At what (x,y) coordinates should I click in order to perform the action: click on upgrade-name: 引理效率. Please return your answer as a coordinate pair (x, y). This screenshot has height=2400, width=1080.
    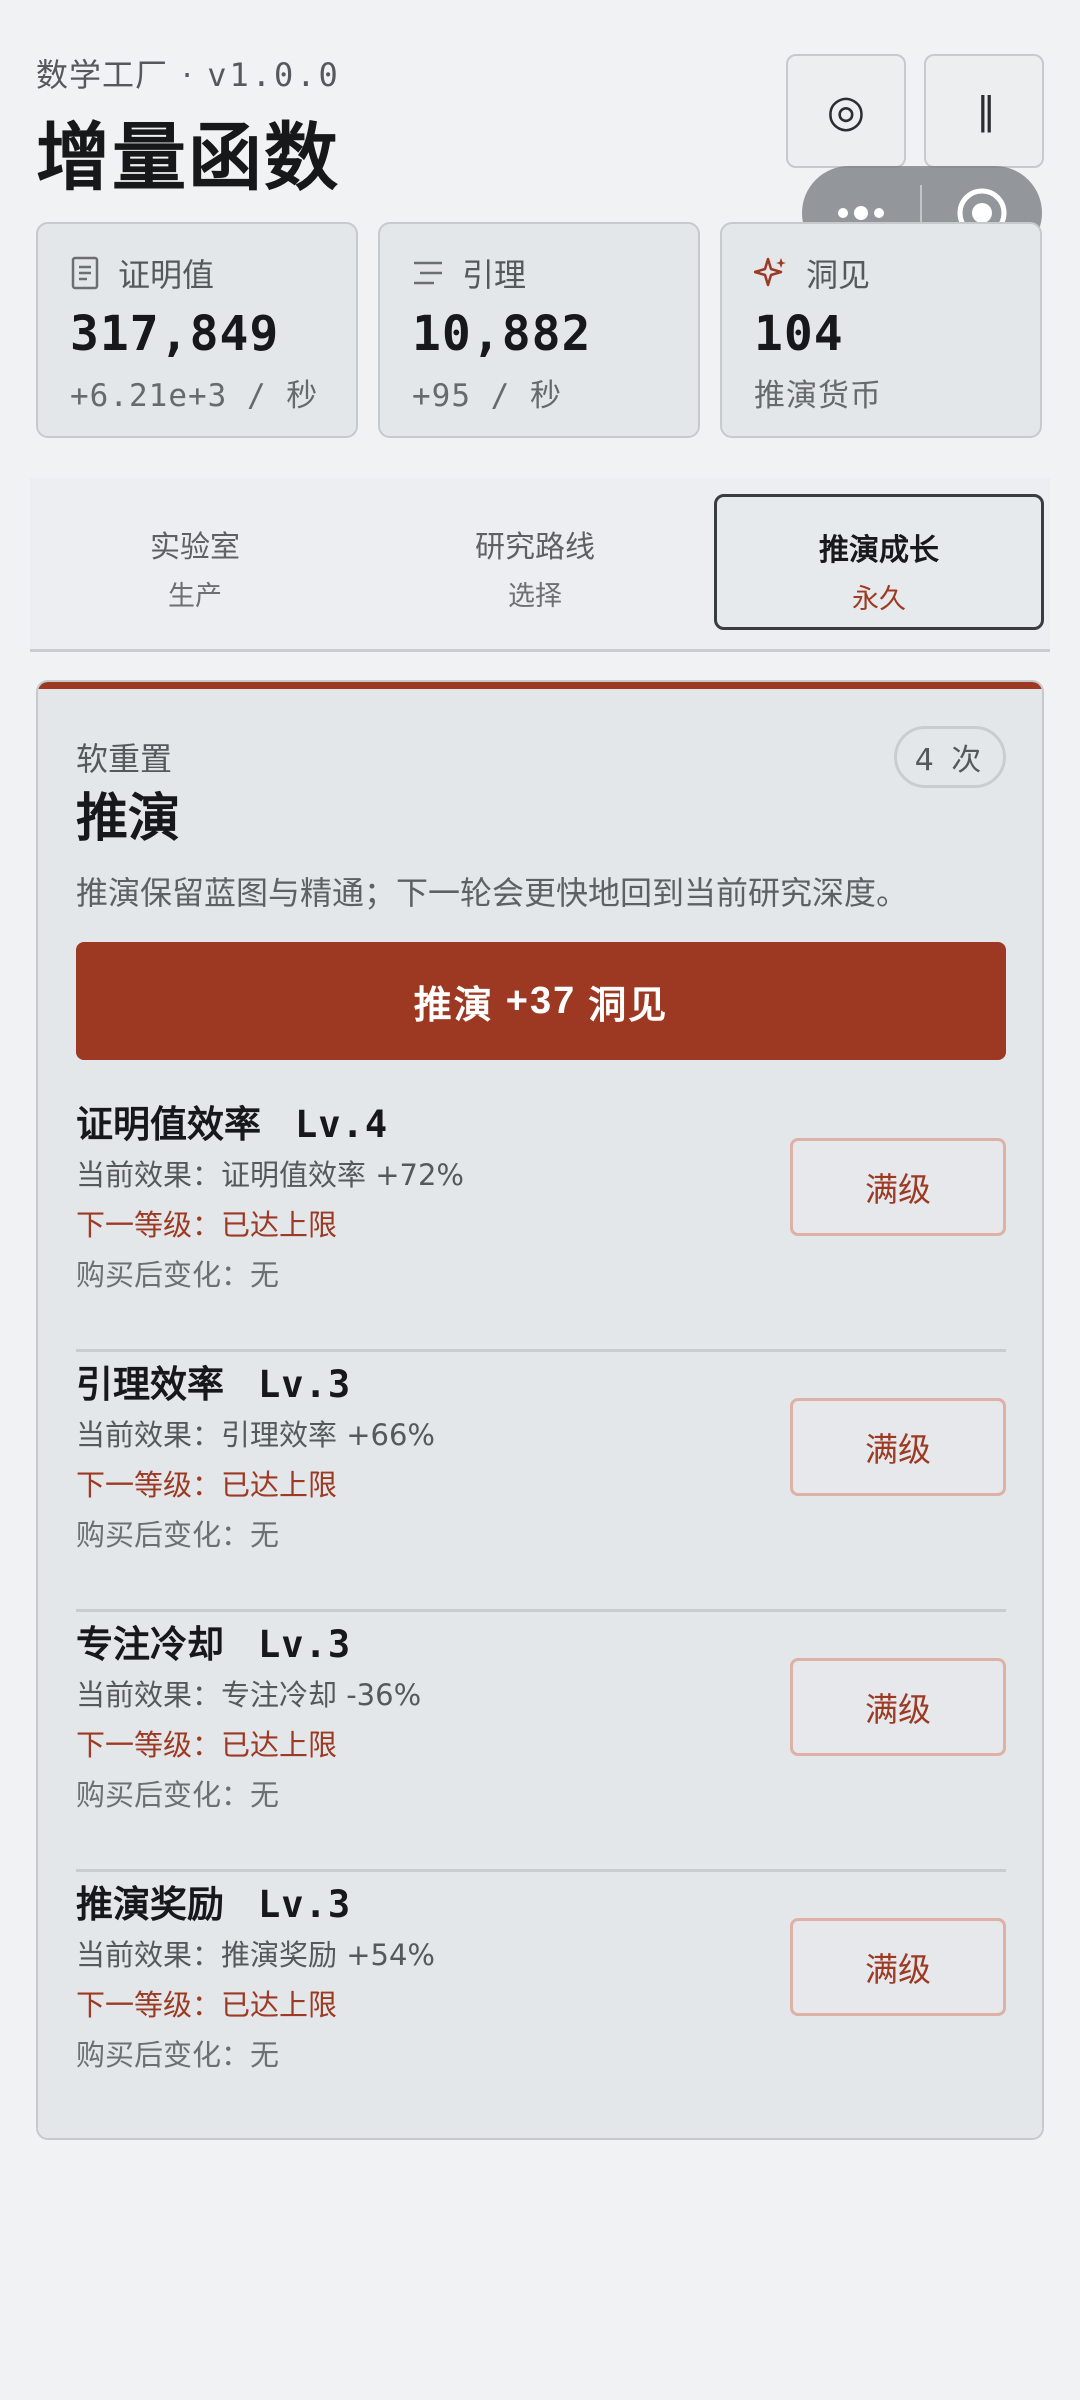
    Looking at the image, I should click on (150, 1384).